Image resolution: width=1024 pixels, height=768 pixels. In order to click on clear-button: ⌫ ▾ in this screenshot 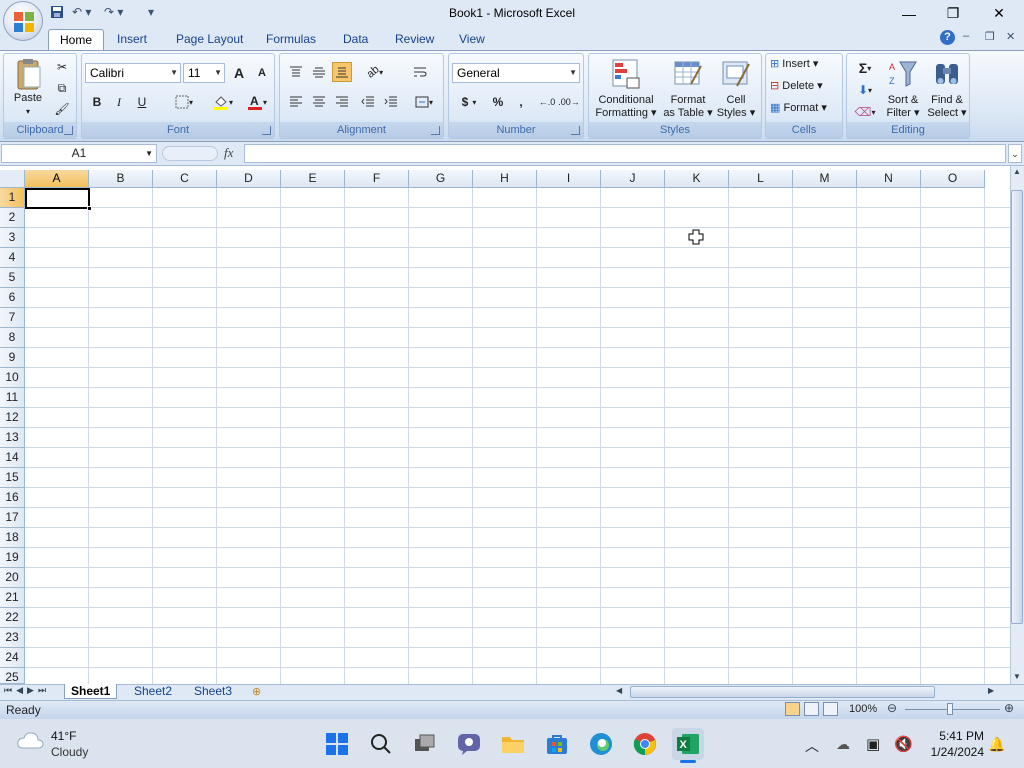, I will do `click(865, 112)`.